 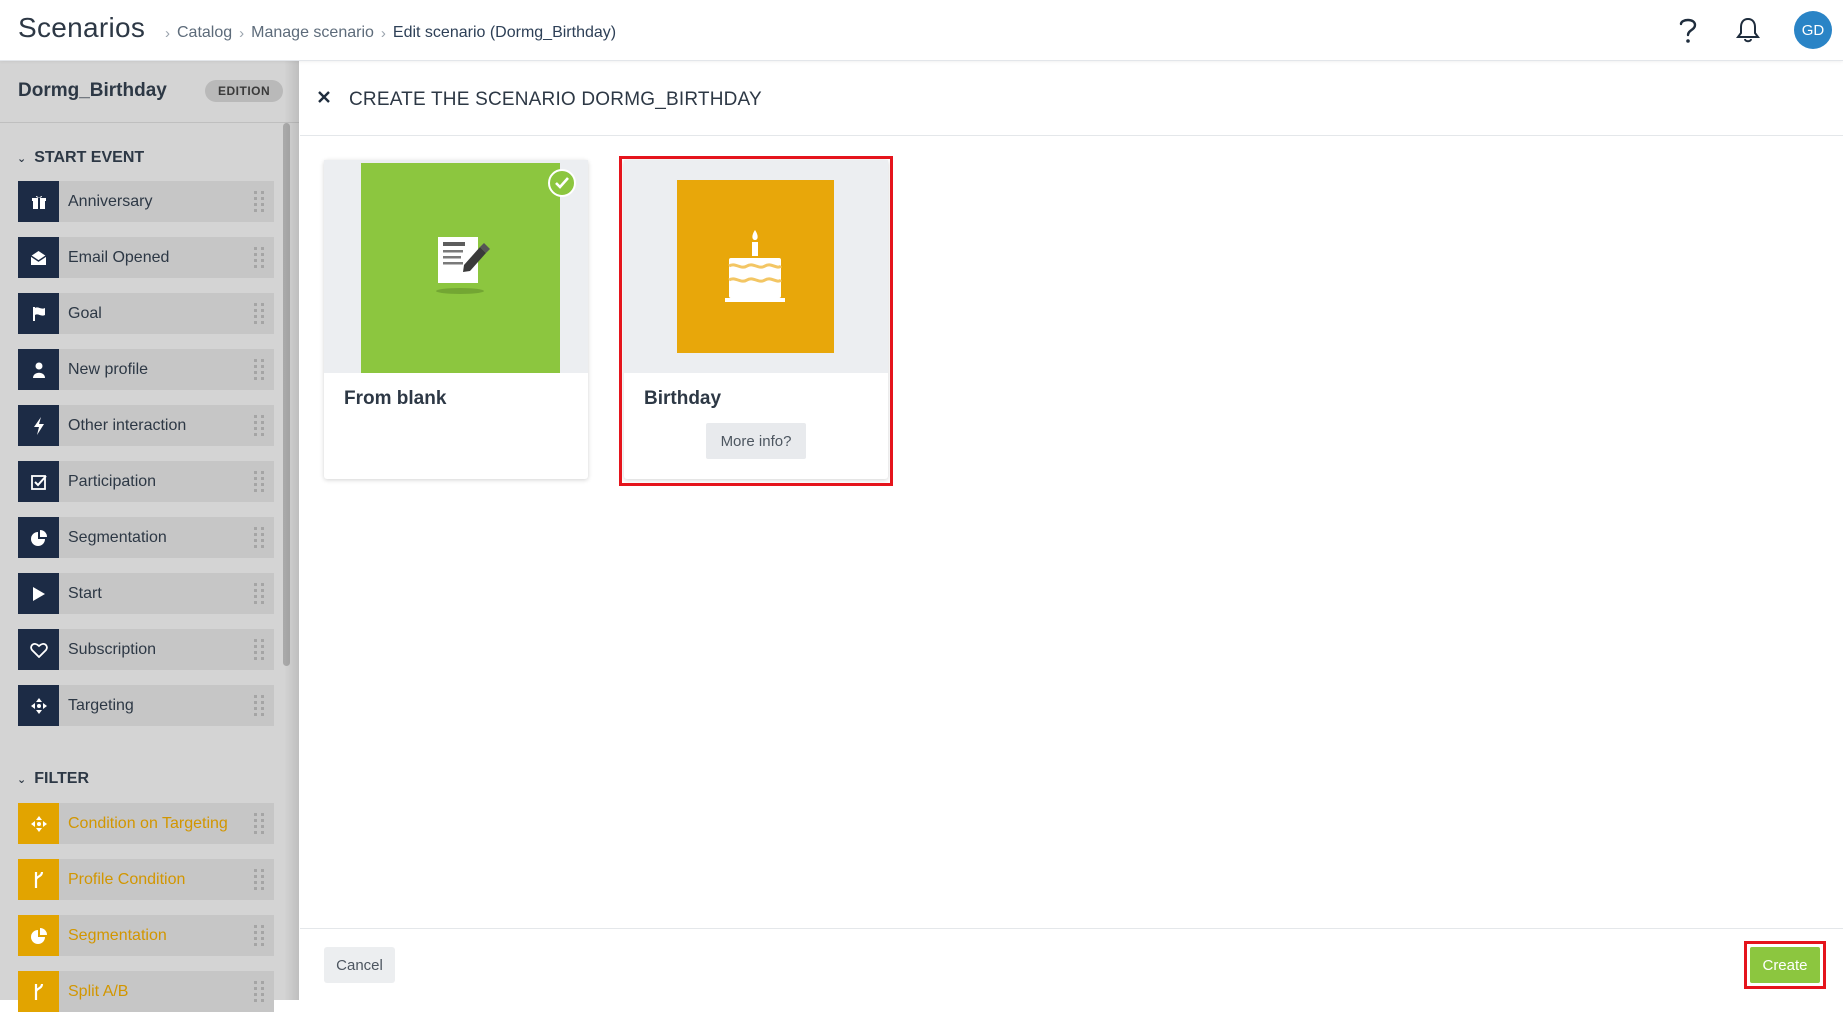 I want to click on avatar: GD, so click(x=1813, y=30).